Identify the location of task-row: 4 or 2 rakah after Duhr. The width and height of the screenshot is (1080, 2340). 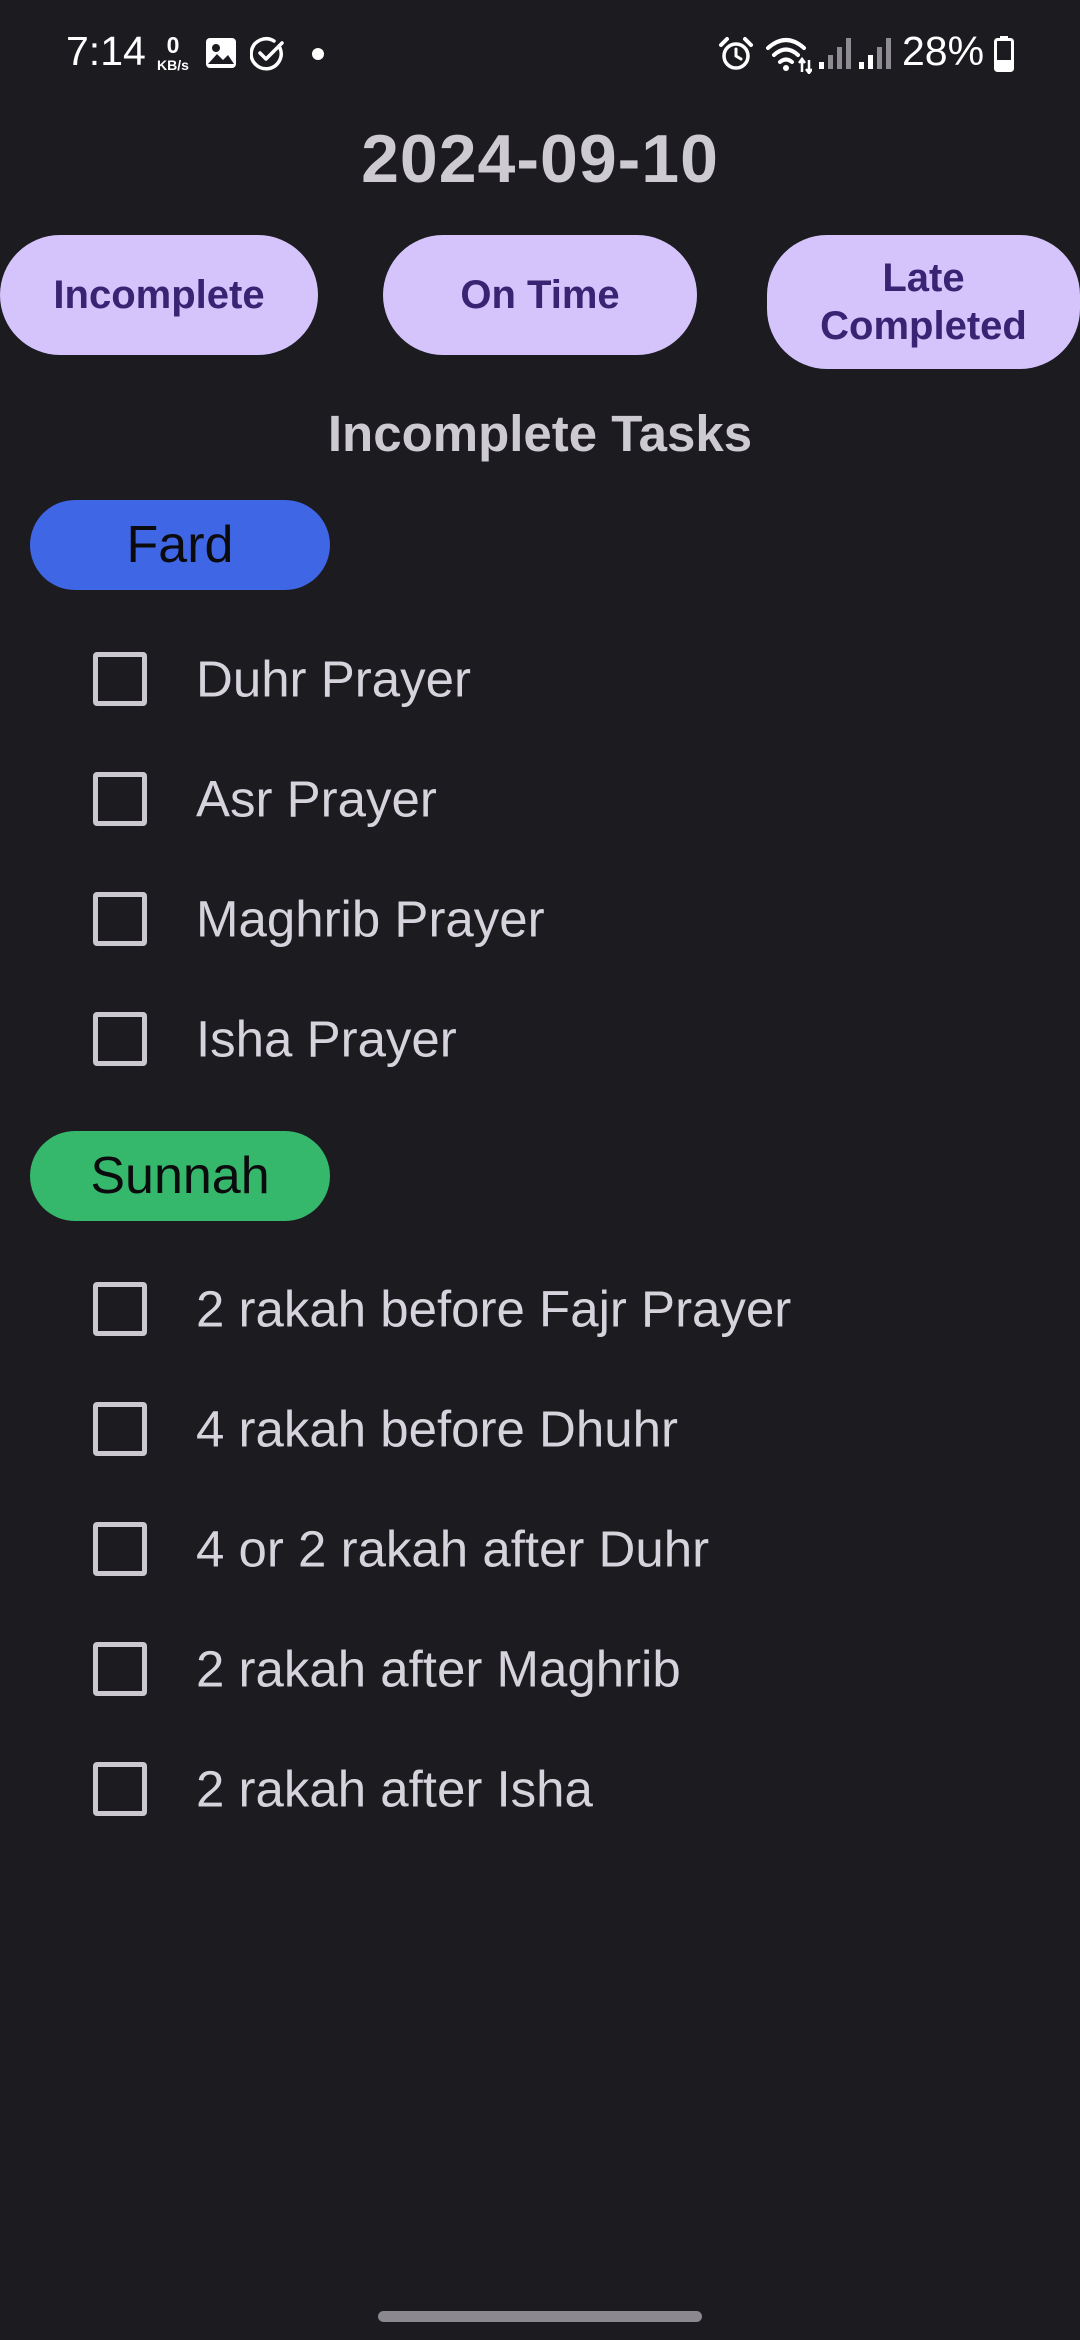
(540, 1549).